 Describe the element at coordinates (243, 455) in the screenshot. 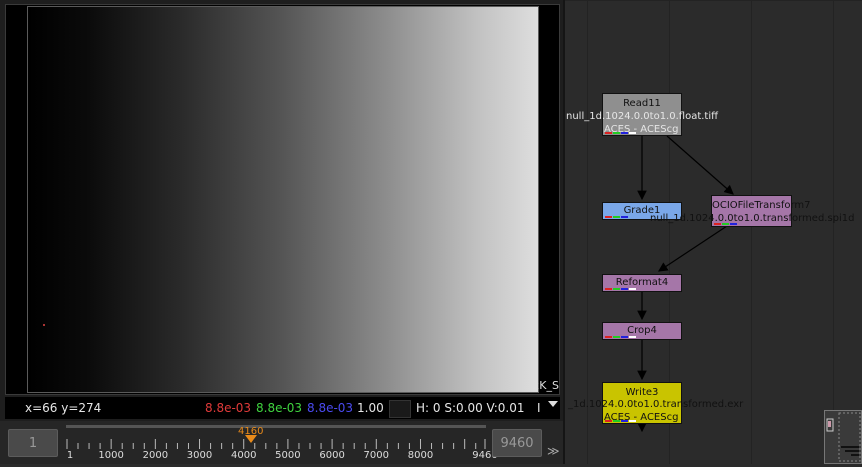

I see `tick-label: 4000` at that location.